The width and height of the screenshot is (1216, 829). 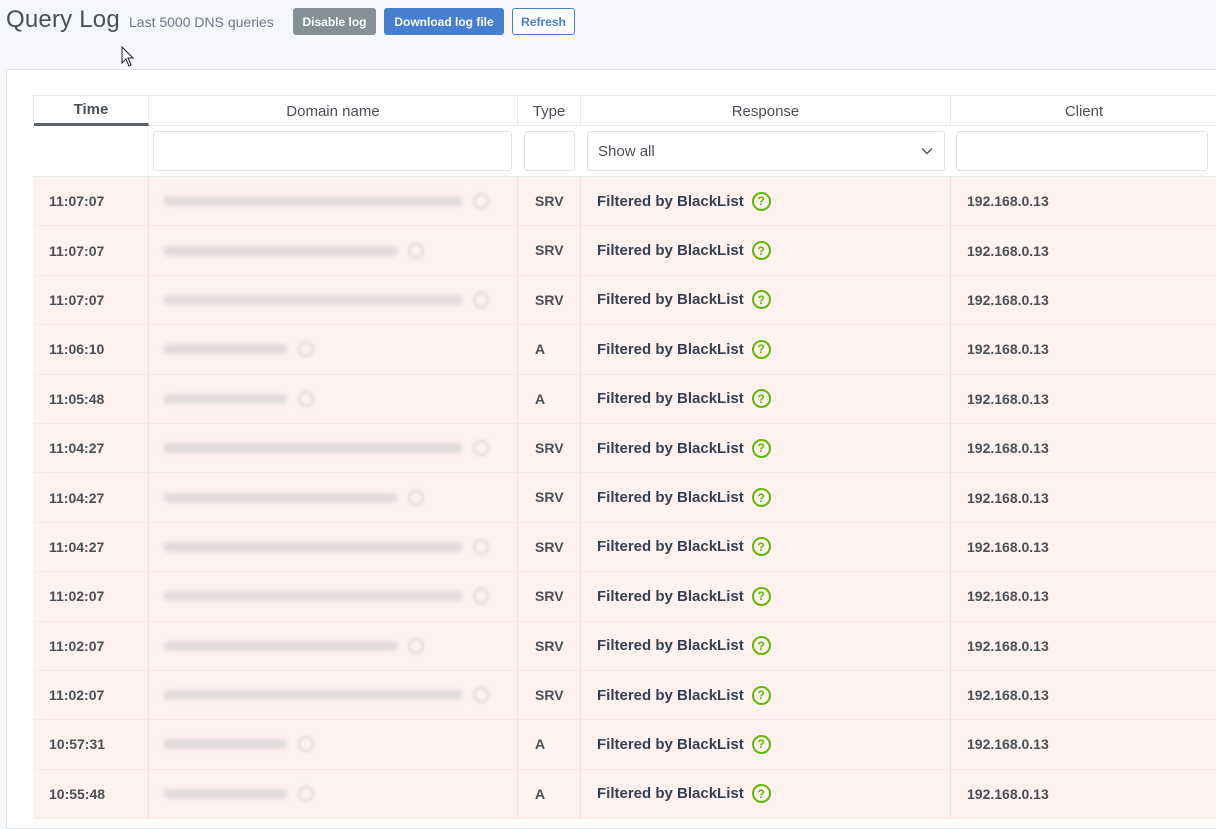 I want to click on column-header-domain: Domain name, so click(x=333, y=111).